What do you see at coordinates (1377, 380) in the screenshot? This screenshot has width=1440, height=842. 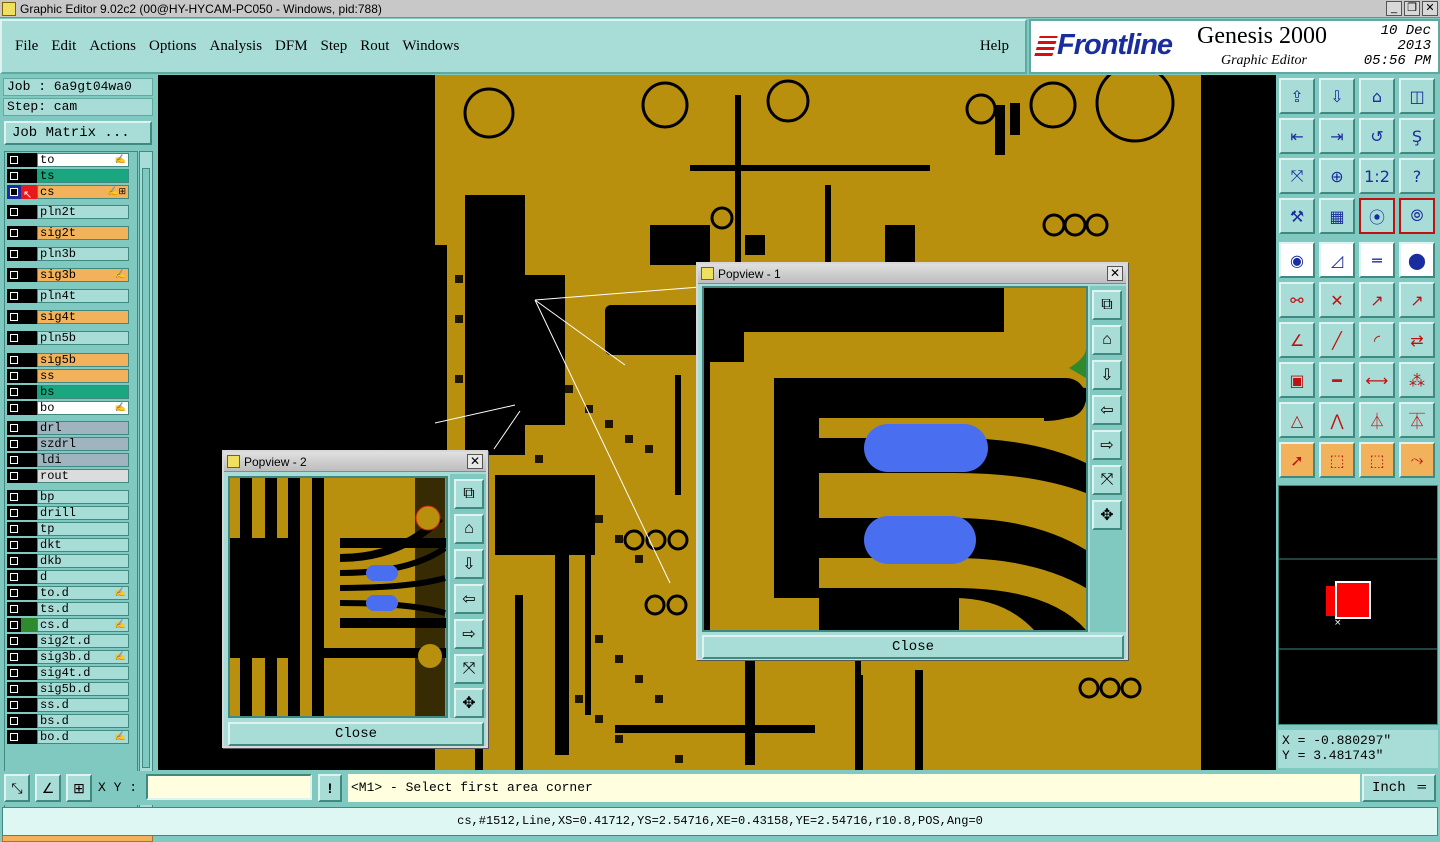 I see `dimension-button: ⟷` at bounding box center [1377, 380].